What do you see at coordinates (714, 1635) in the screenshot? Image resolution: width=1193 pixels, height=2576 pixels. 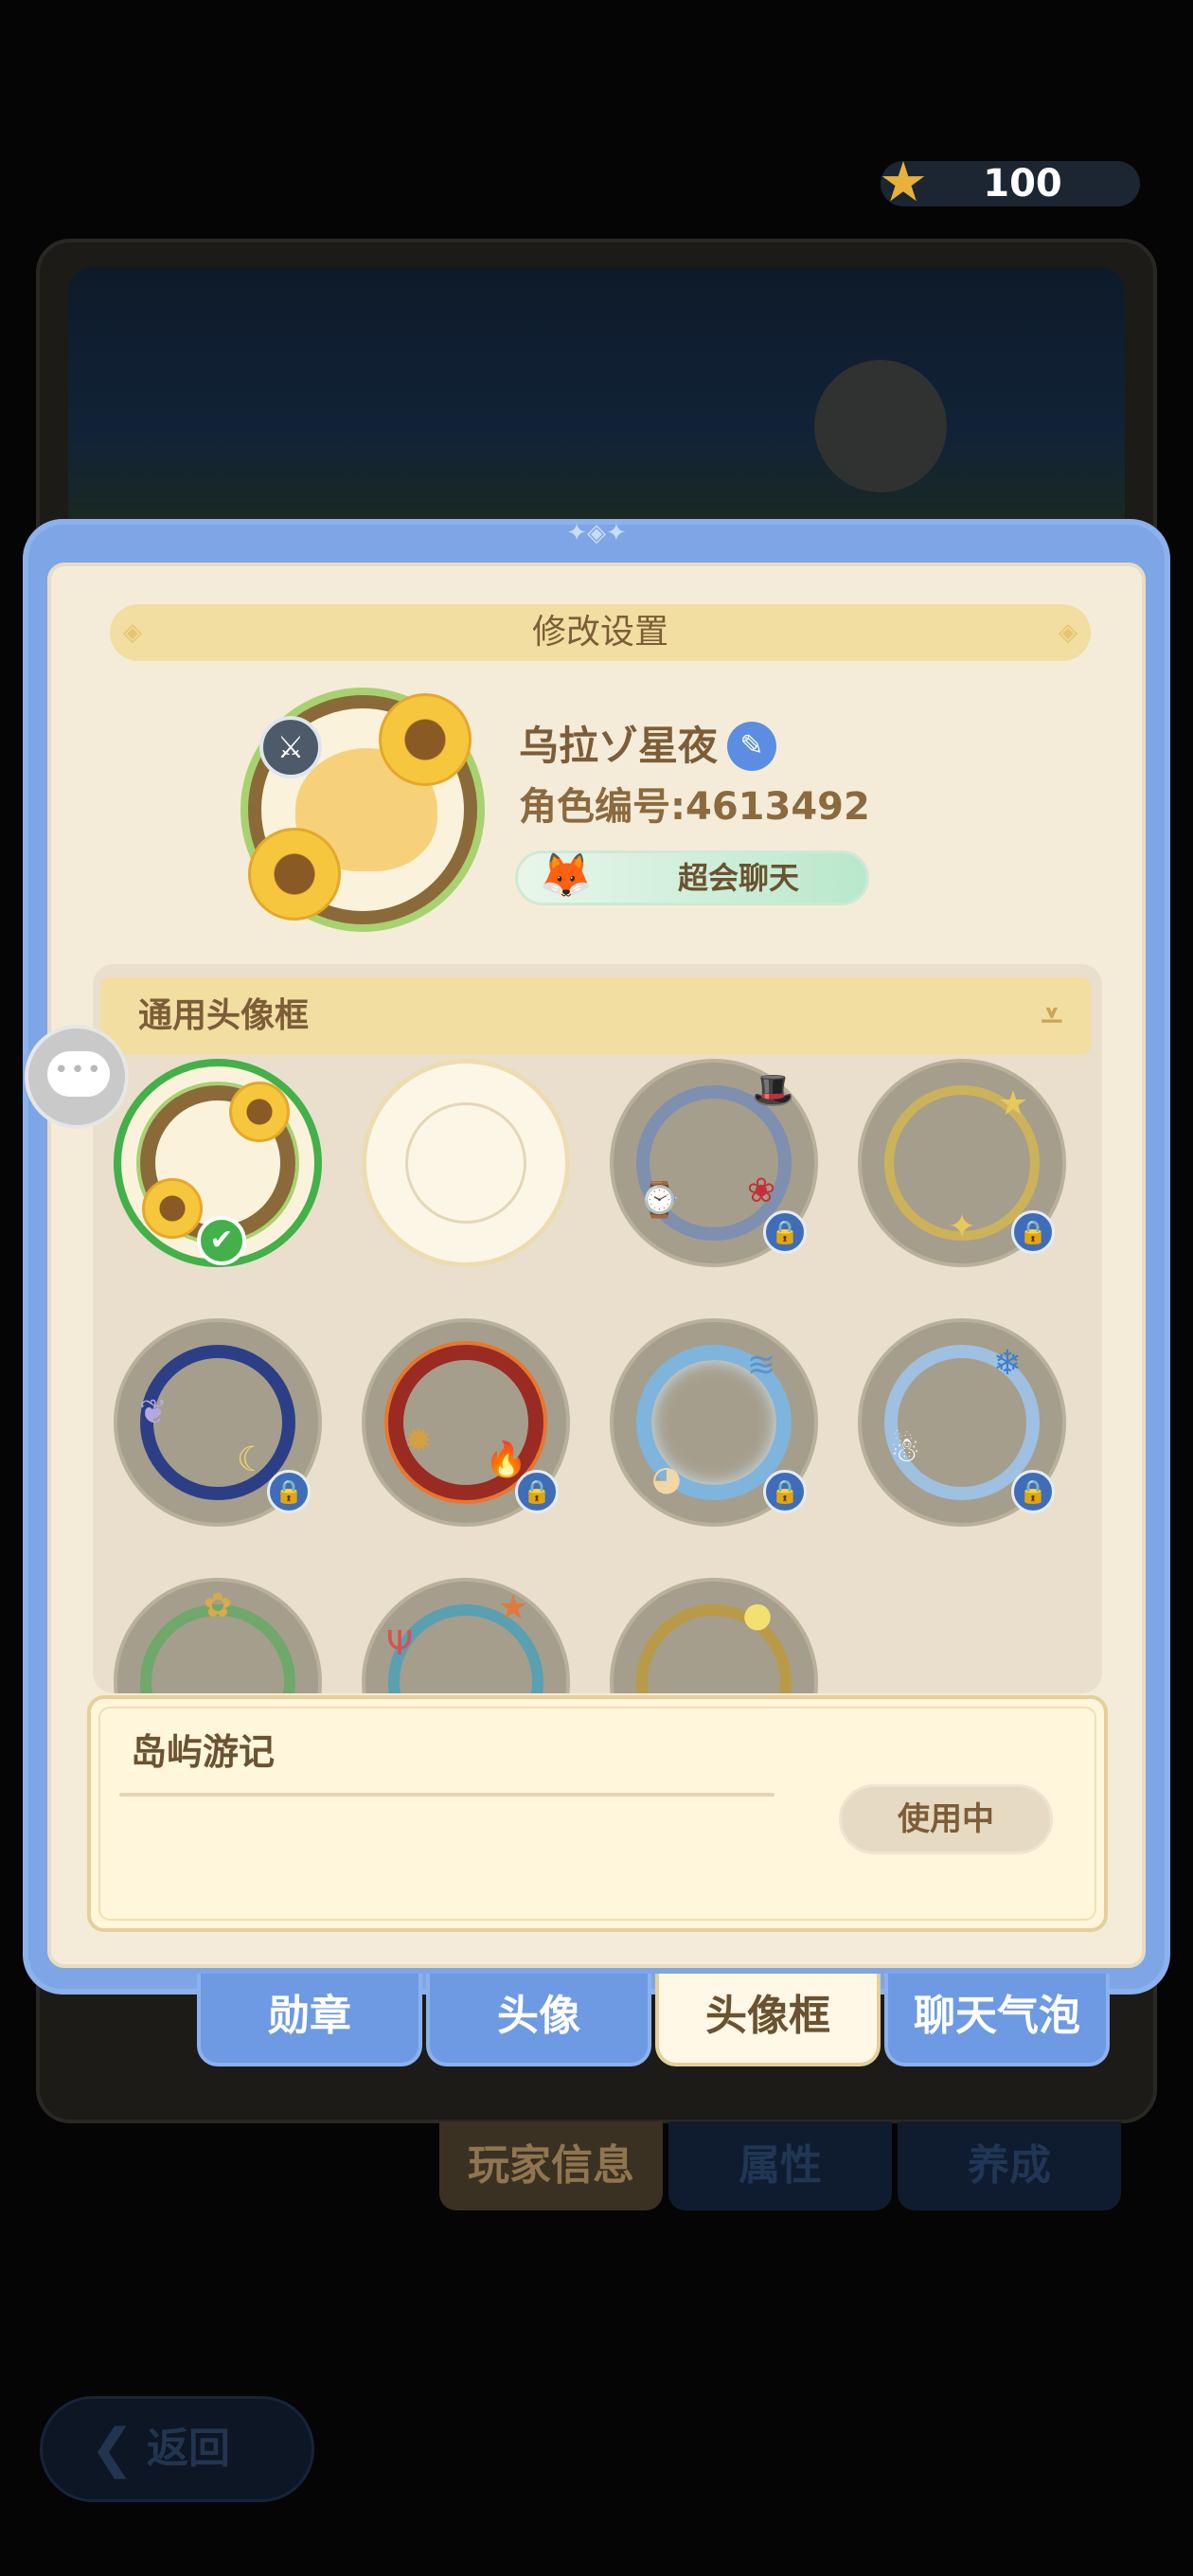 I see `frame-golden-vine: ●` at bounding box center [714, 1635].